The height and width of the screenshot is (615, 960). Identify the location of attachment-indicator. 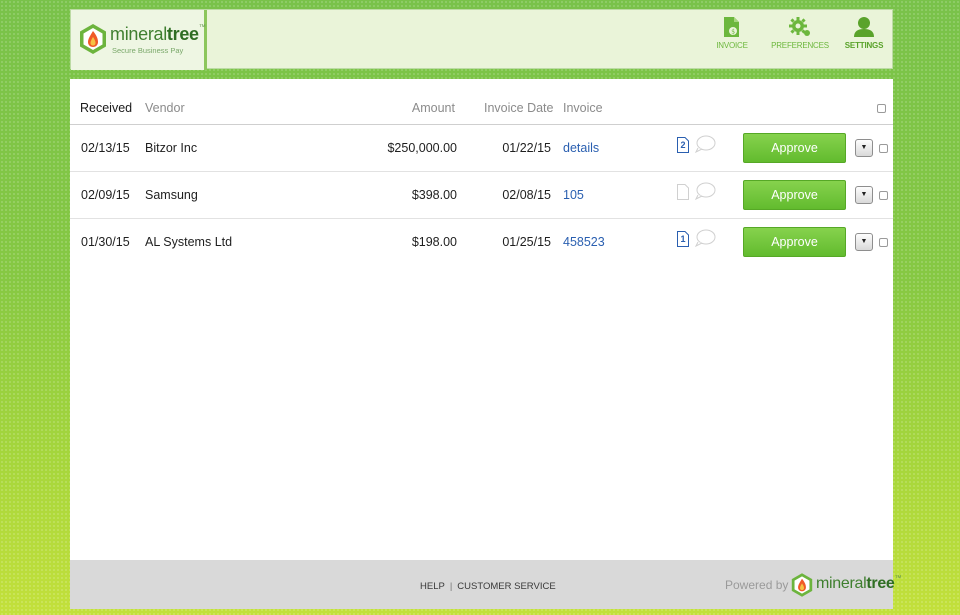
(683, 192).